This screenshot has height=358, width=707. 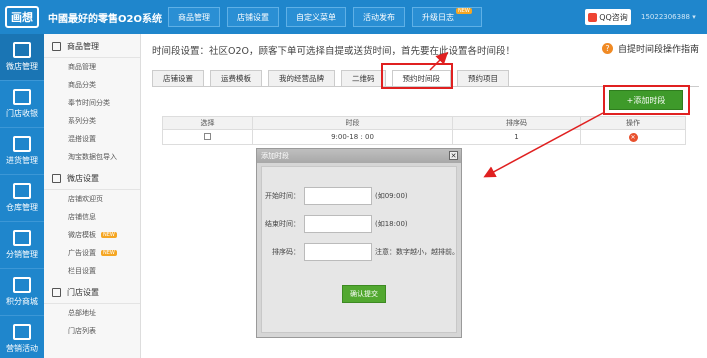 What do you see at coordinates (391, 224) in the screenshot?
I see `end-time-note: (如18:00)` at bounding box center [391, 224].